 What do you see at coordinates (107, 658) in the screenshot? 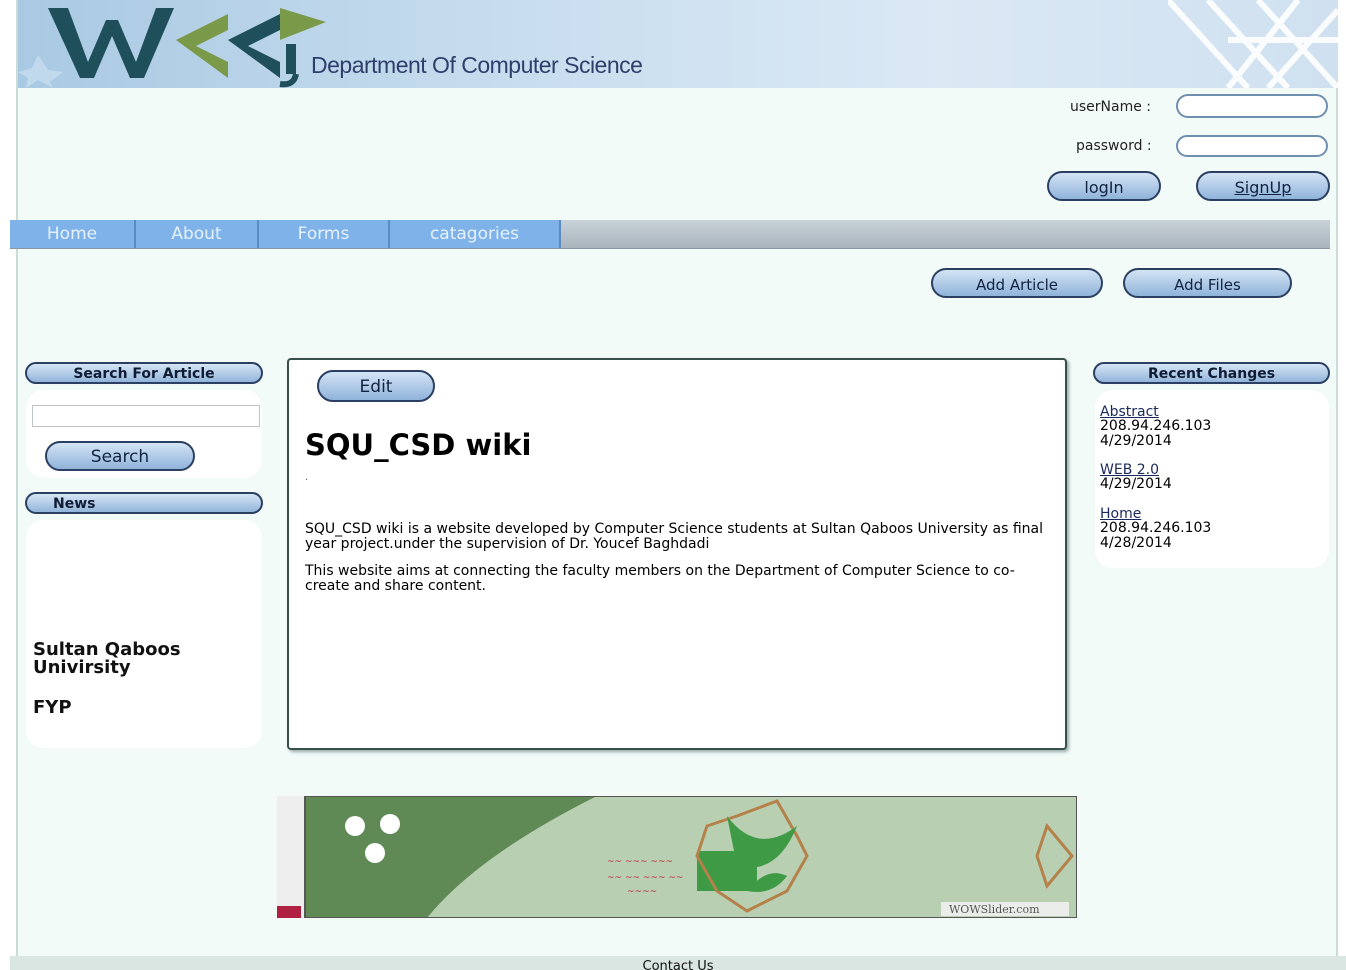
I see `news-university: Sultan Qaboos Univirsity` at bounding box center [107, 658].